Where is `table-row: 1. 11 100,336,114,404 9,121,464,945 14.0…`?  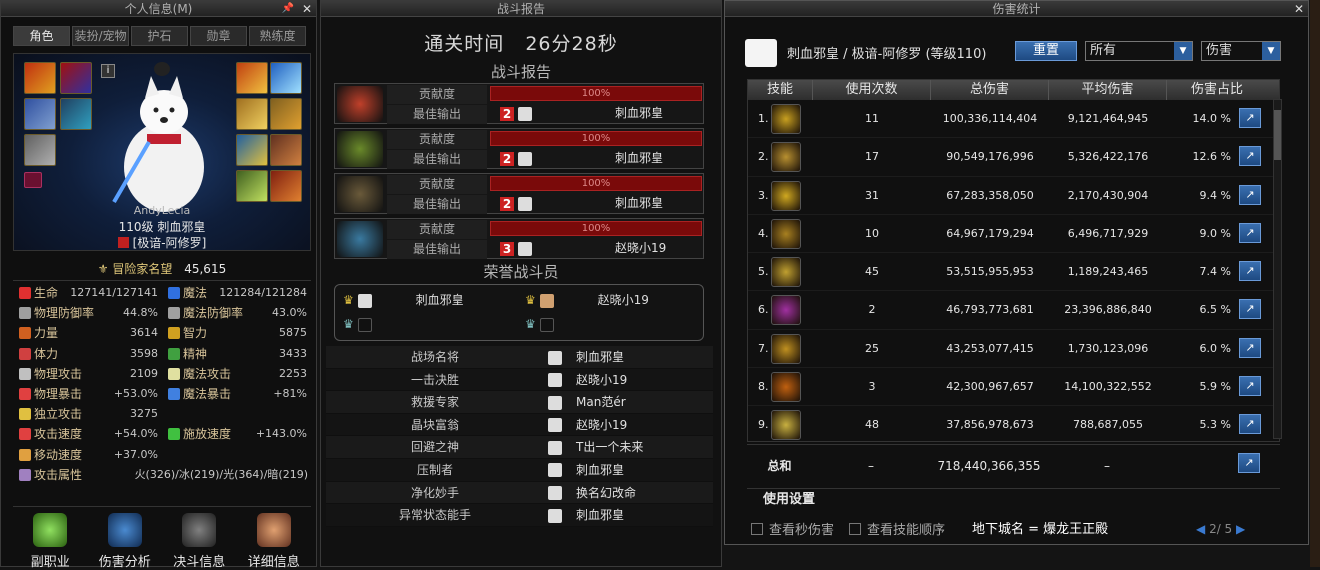 table-row: 1. 11 100,336,114,404 9,121,464,945 14.0… is located at coordinates (1013, 119).